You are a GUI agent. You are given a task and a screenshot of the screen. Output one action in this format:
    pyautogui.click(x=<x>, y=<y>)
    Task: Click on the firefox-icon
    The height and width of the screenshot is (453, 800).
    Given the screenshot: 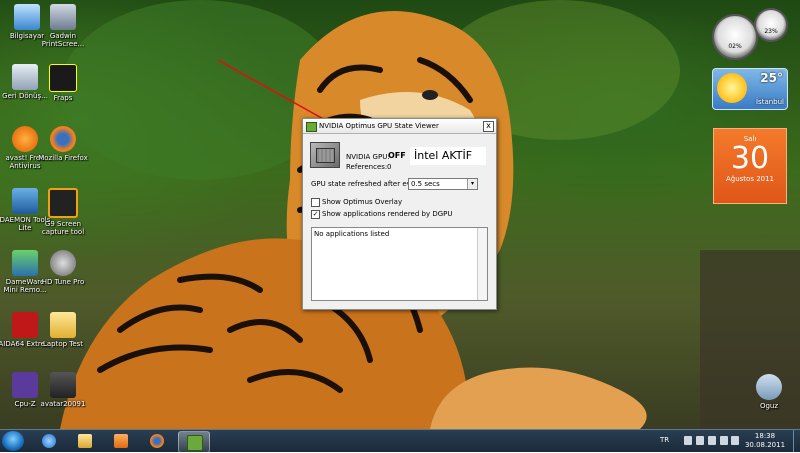 What is the action you would take?
    pyautogui.click(x=157, y=441)
    